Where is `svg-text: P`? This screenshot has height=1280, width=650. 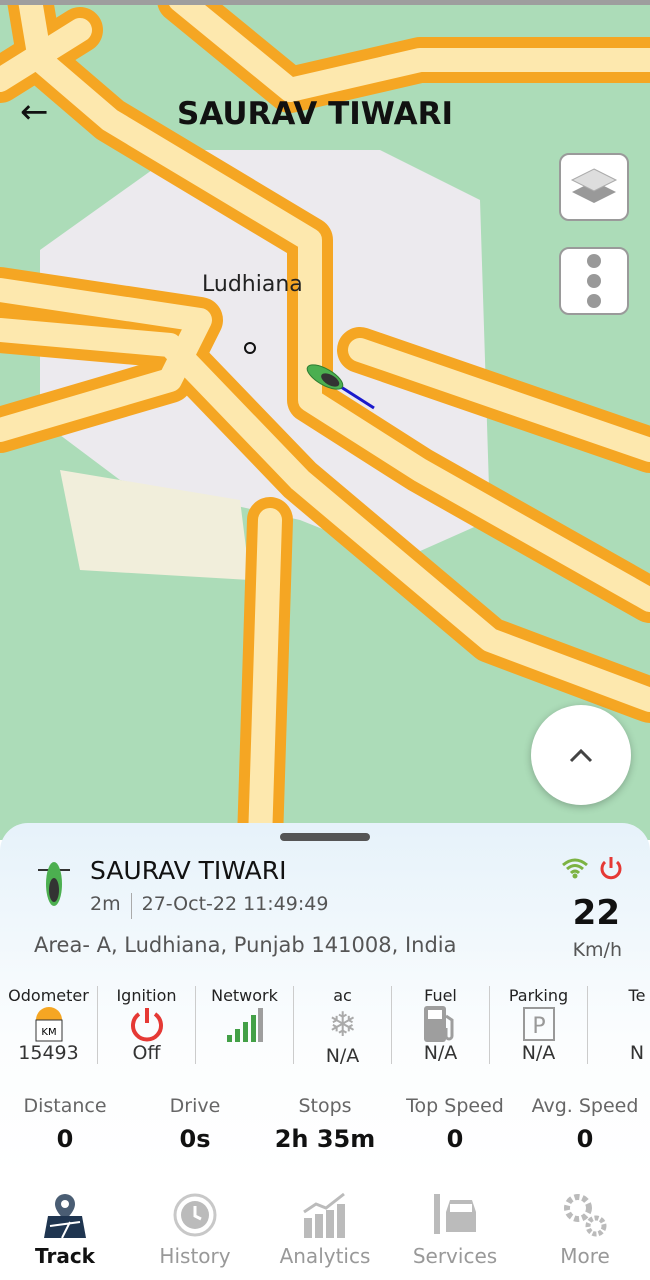
svg-text: P is located at coordinates (538, 1026).